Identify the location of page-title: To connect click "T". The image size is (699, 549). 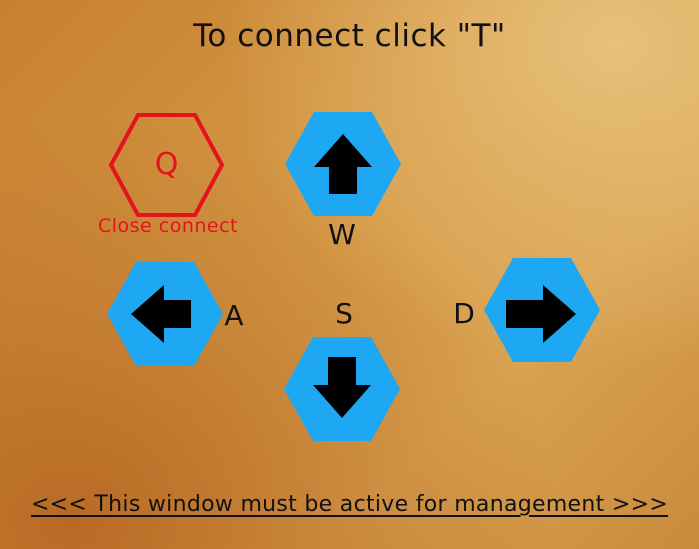
(349, 36).